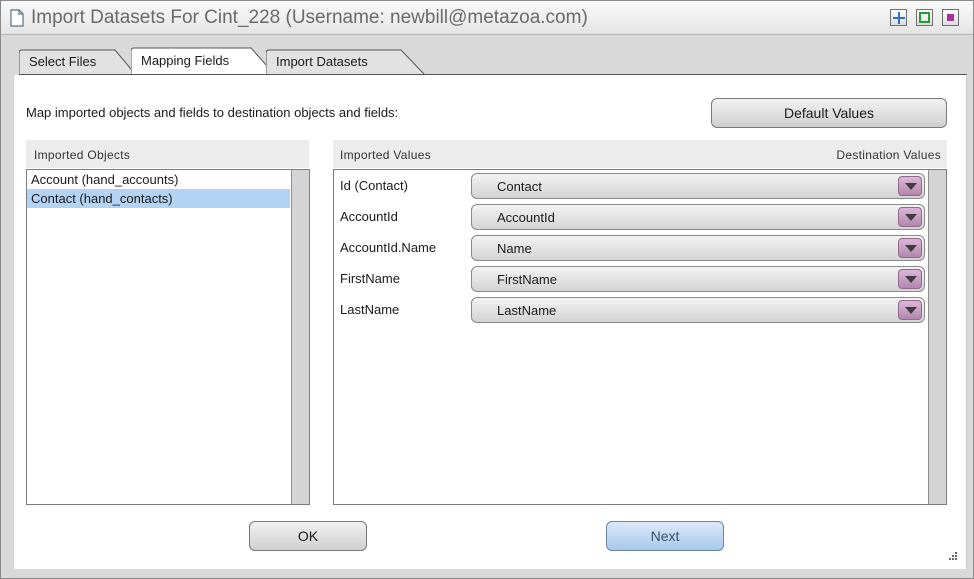 Image resolution: width=974 pixels, height=579 pixels. What do you see at coordinates (698, 310) in the screenshot?
I see `destination-select: LastName` at bounding box center [698, 310].